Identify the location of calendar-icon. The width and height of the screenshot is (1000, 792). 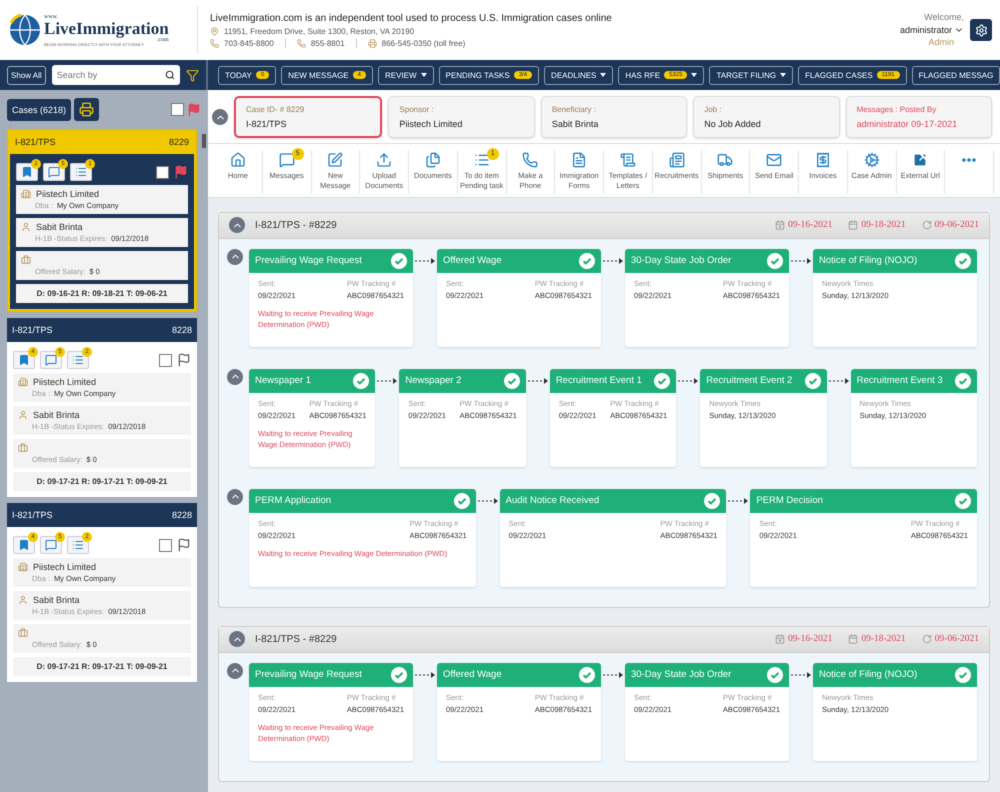
(853, 225).